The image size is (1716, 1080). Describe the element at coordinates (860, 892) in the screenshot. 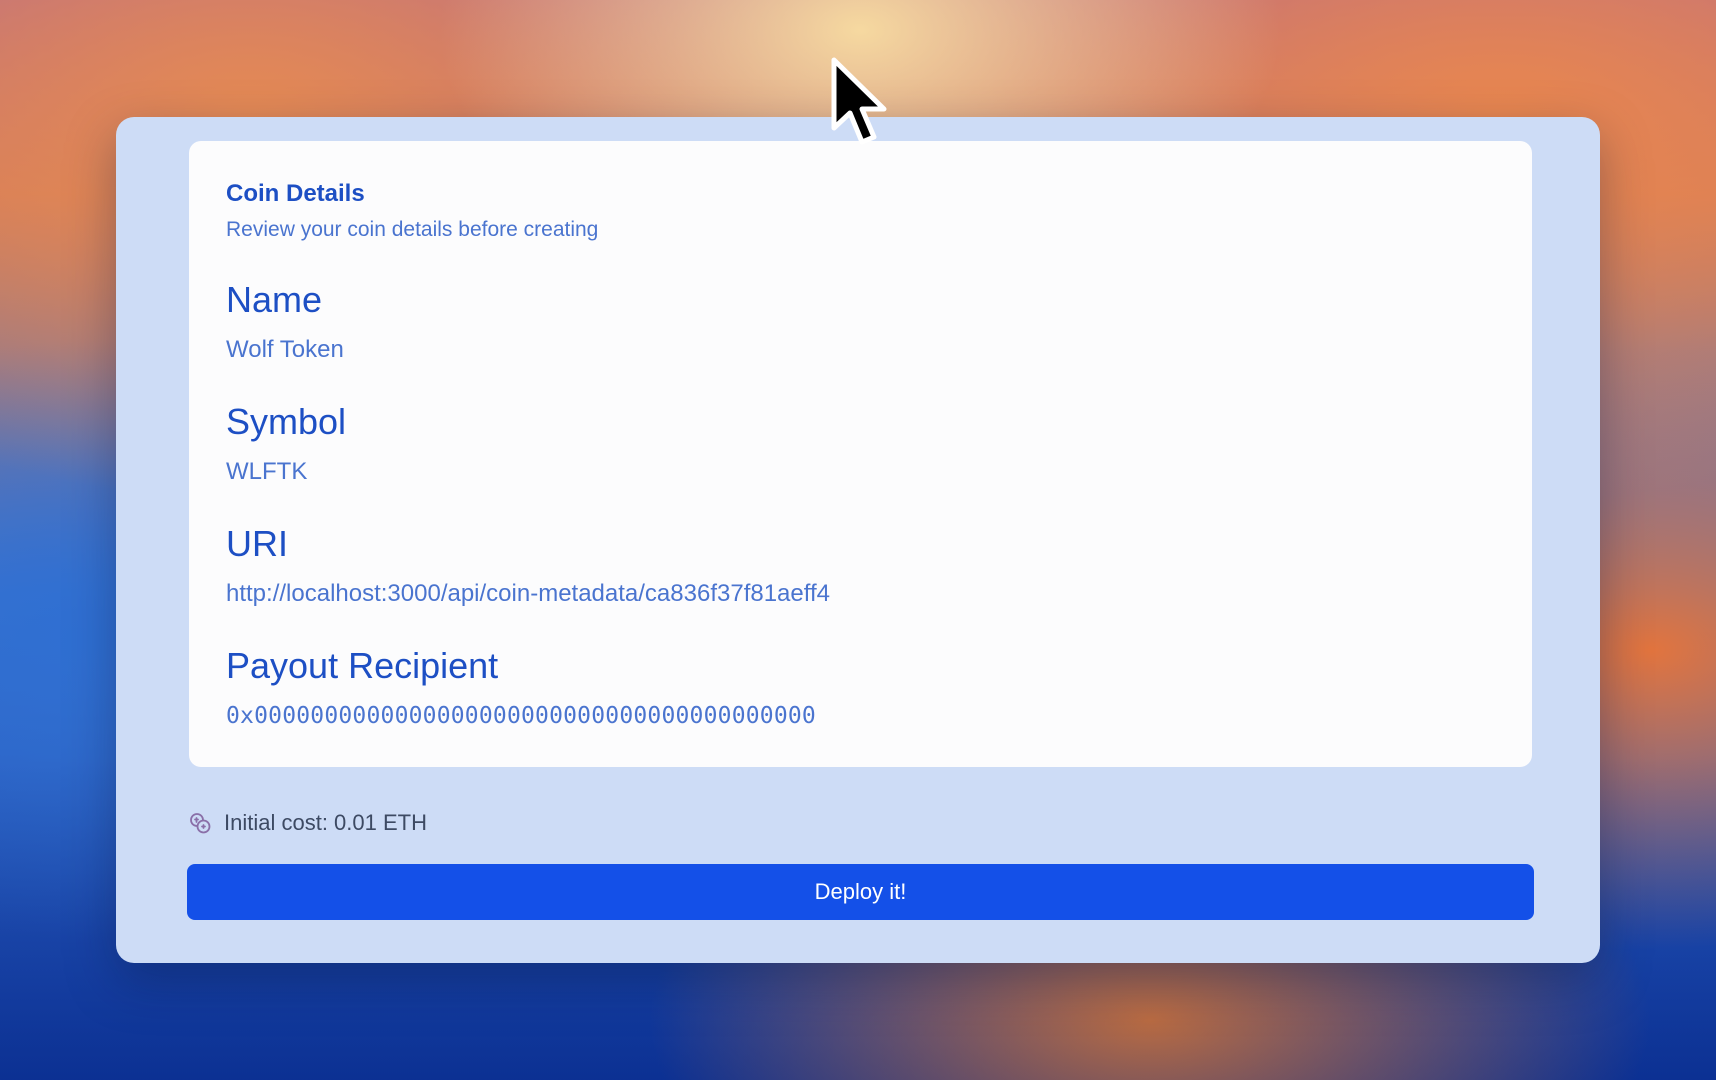

I see `deploy-button: Deploy it!` at that location.